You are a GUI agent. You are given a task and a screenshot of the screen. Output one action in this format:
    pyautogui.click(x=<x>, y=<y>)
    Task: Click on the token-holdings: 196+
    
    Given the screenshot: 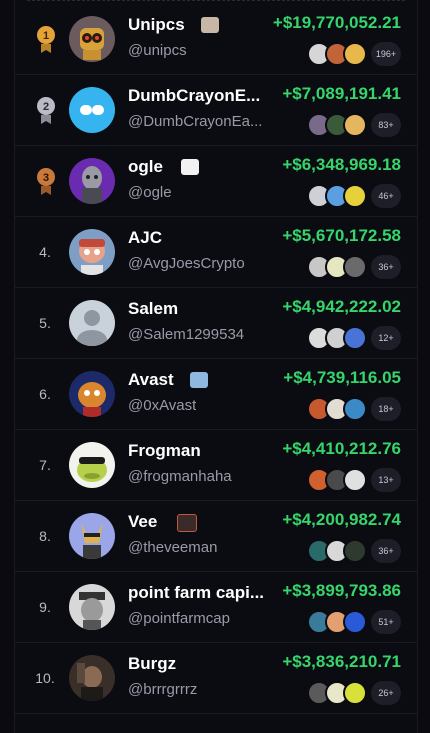 What is the action you would take?
    pyautogui.click(x=354, y=54)
    